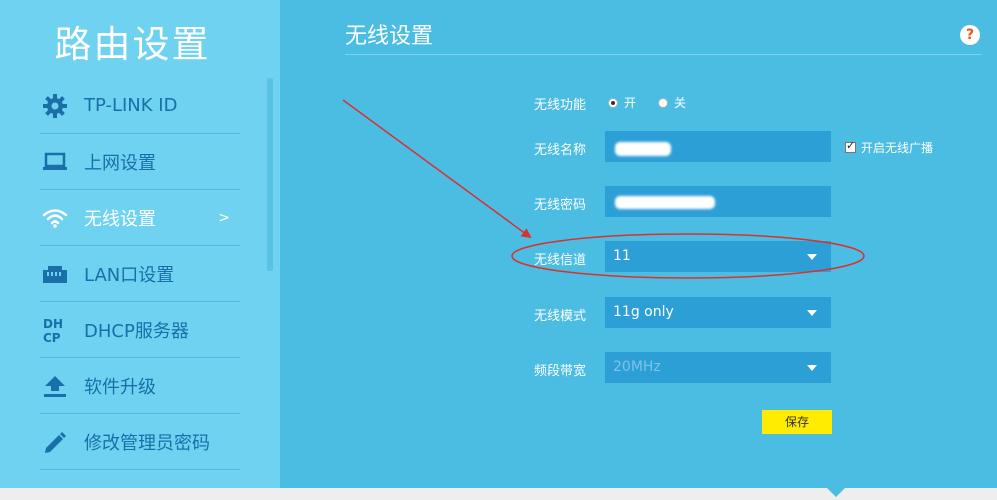  I want to click on sidebar-item-wireless: 无线设置 >, so click(140, 218).